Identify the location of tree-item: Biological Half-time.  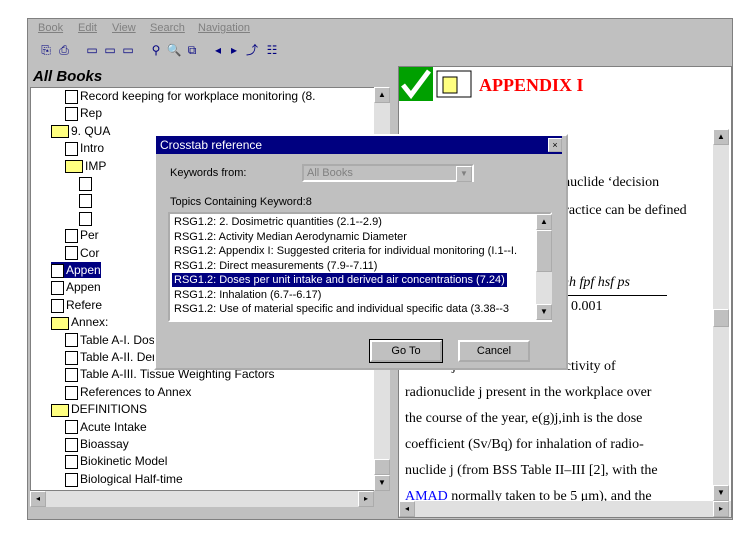
(124, 479).